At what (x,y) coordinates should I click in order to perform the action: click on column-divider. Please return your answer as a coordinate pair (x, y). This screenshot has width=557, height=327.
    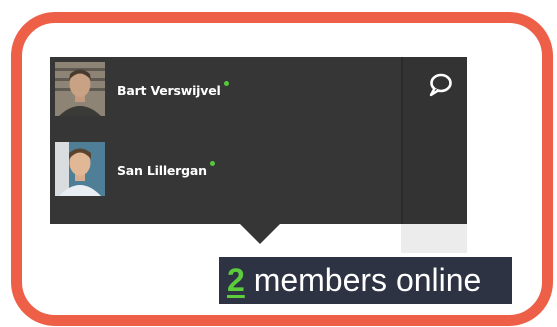
    Looking at the image, I should click on (402, 140).